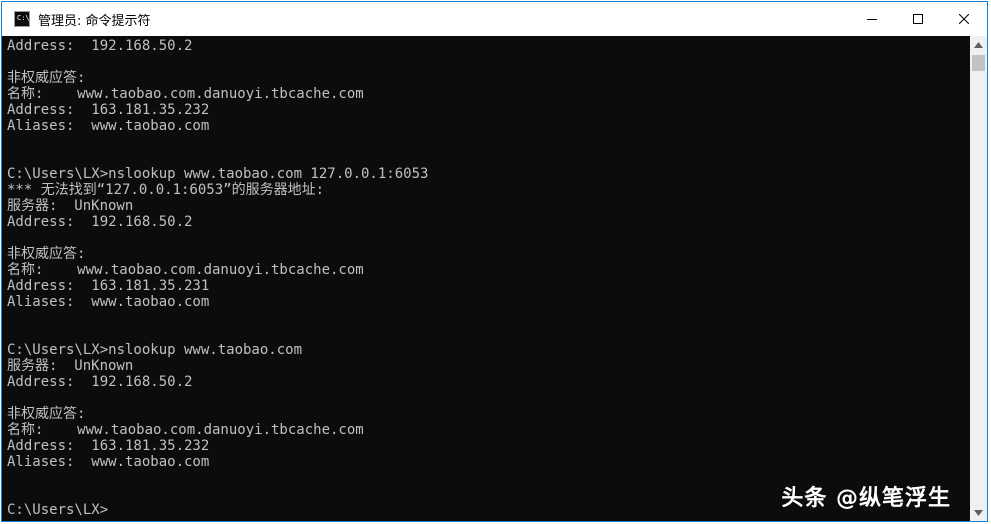 The height and width of the screenshot is (524, 991). I want to click on cmd-icon: C:\, so click(22, 19).